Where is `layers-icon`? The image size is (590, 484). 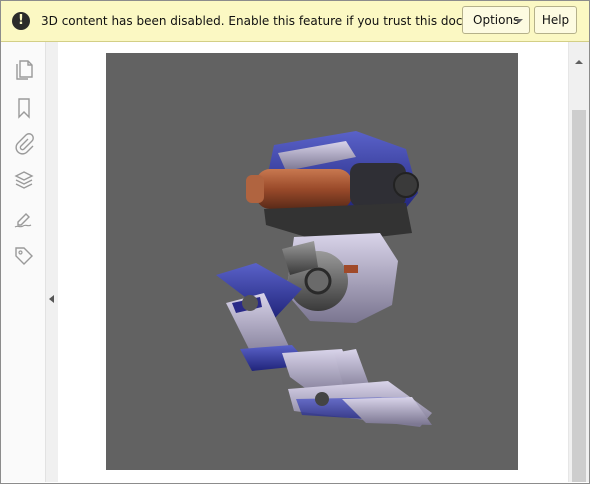 layers-icon is located at coordinates (24, 180).